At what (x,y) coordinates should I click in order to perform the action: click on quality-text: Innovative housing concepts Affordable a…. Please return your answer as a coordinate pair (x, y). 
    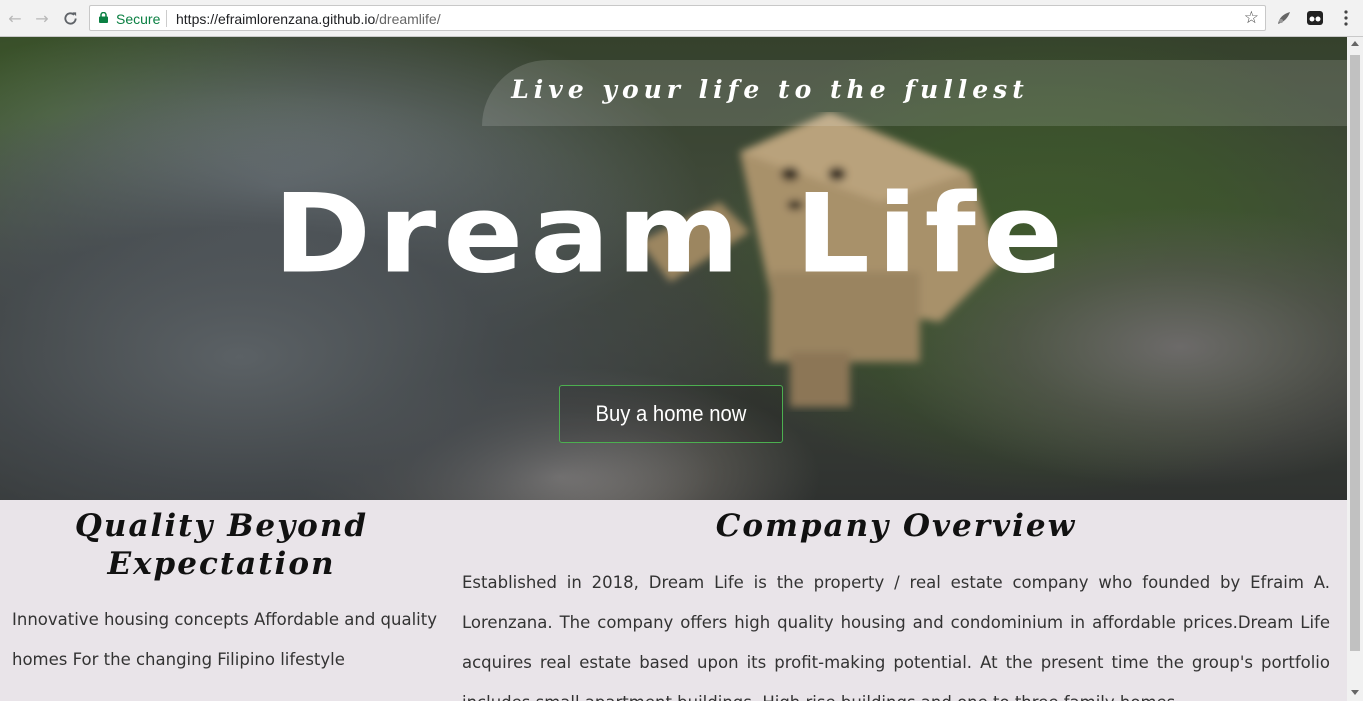
    Looking at the image, I should click on (224, 639).